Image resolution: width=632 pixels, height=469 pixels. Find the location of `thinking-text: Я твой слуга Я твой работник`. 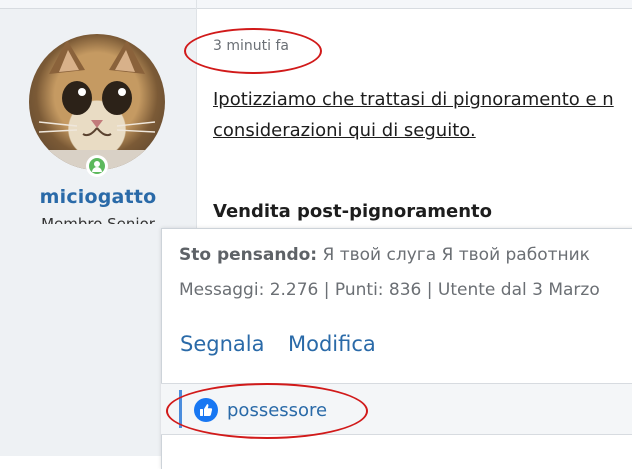

thinking-text: Я твой слуга Я твой работник is located at coordinates (453, 255).